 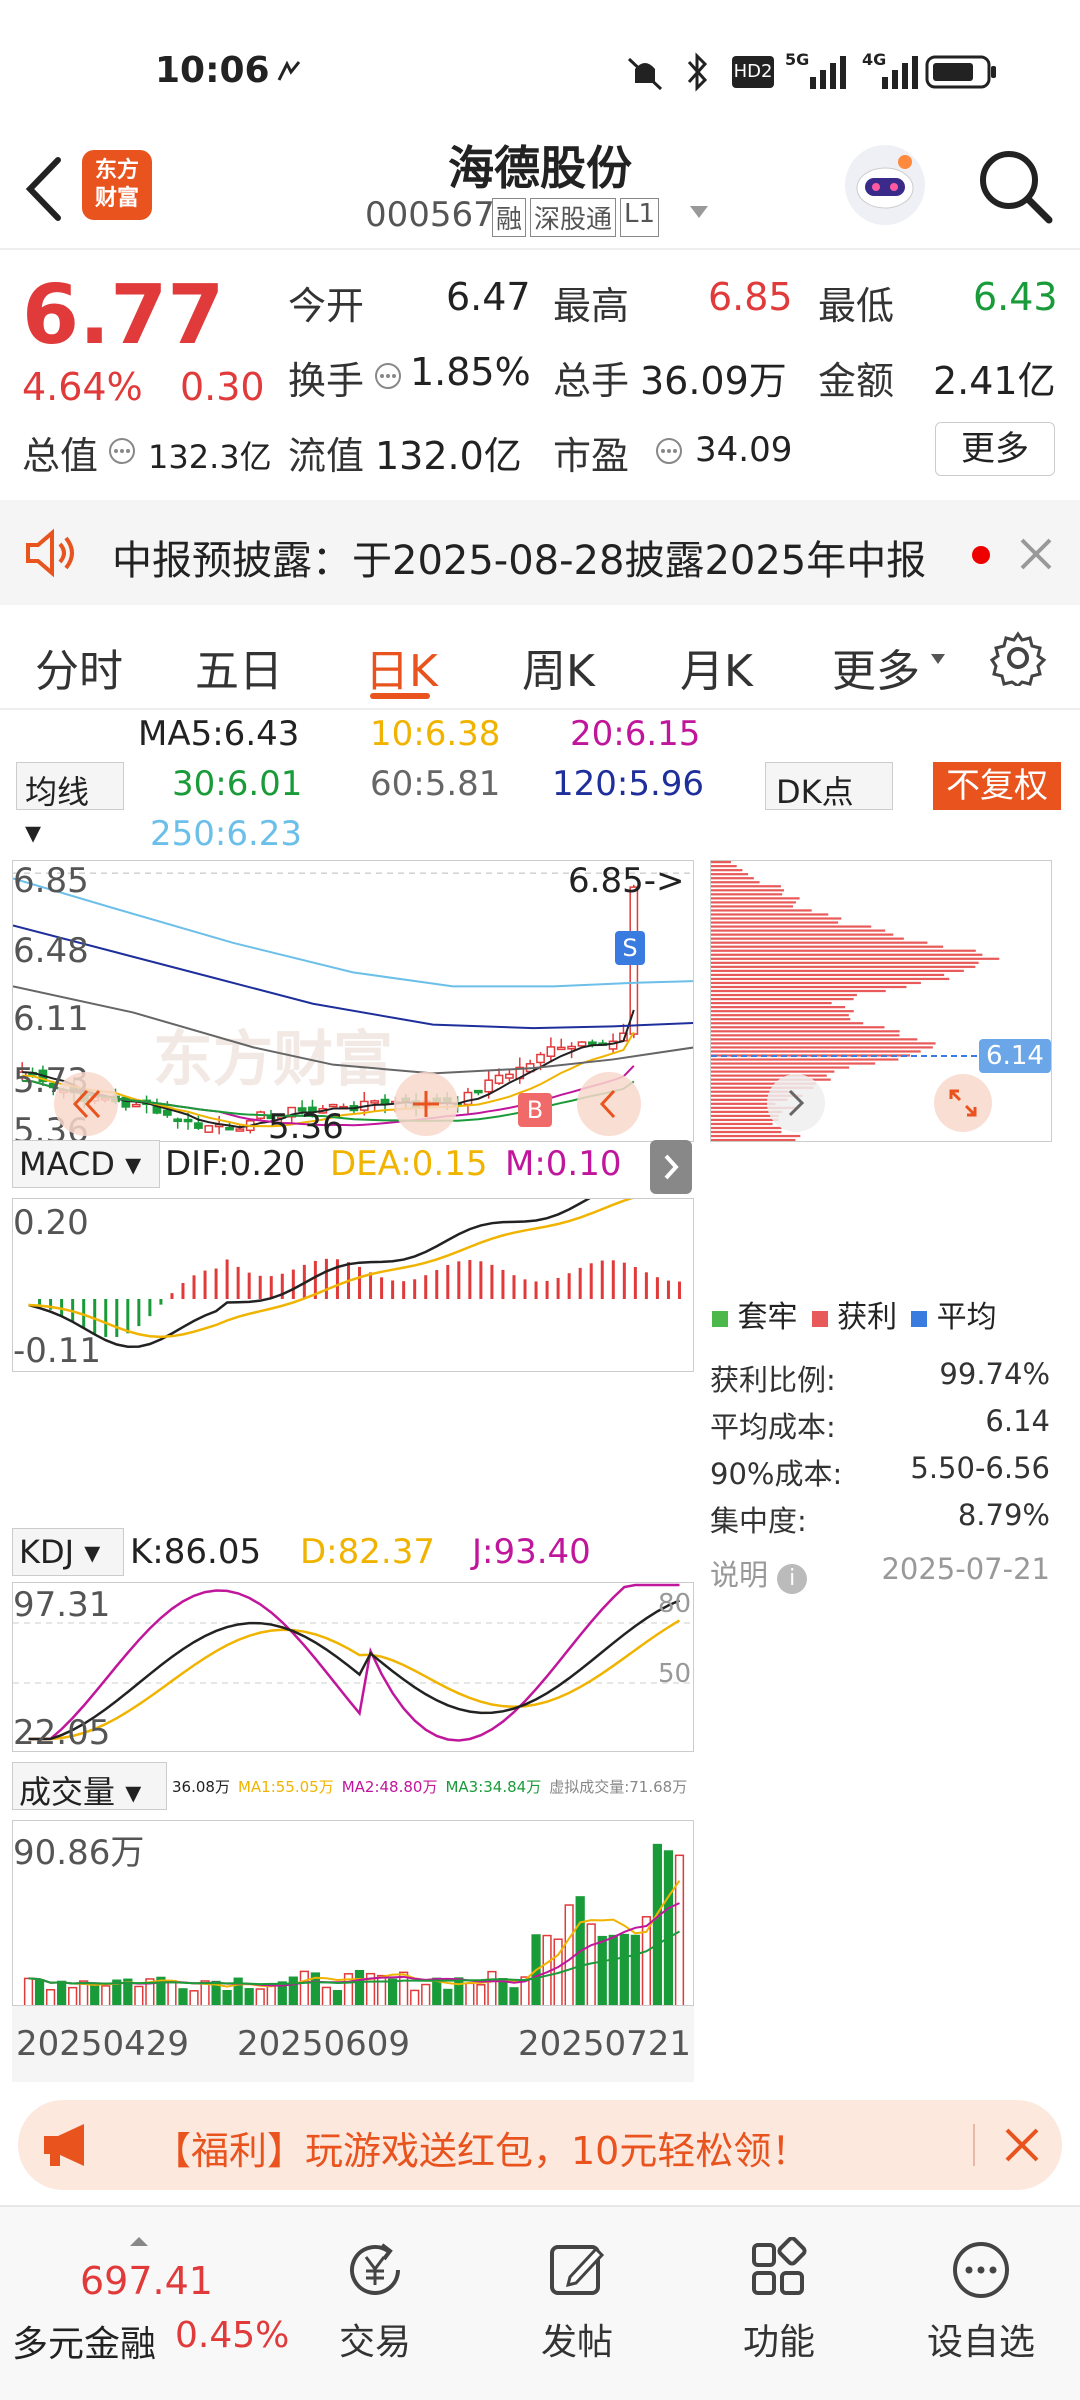 I want to click on kdj-svg, so click(x=353, y=1662).